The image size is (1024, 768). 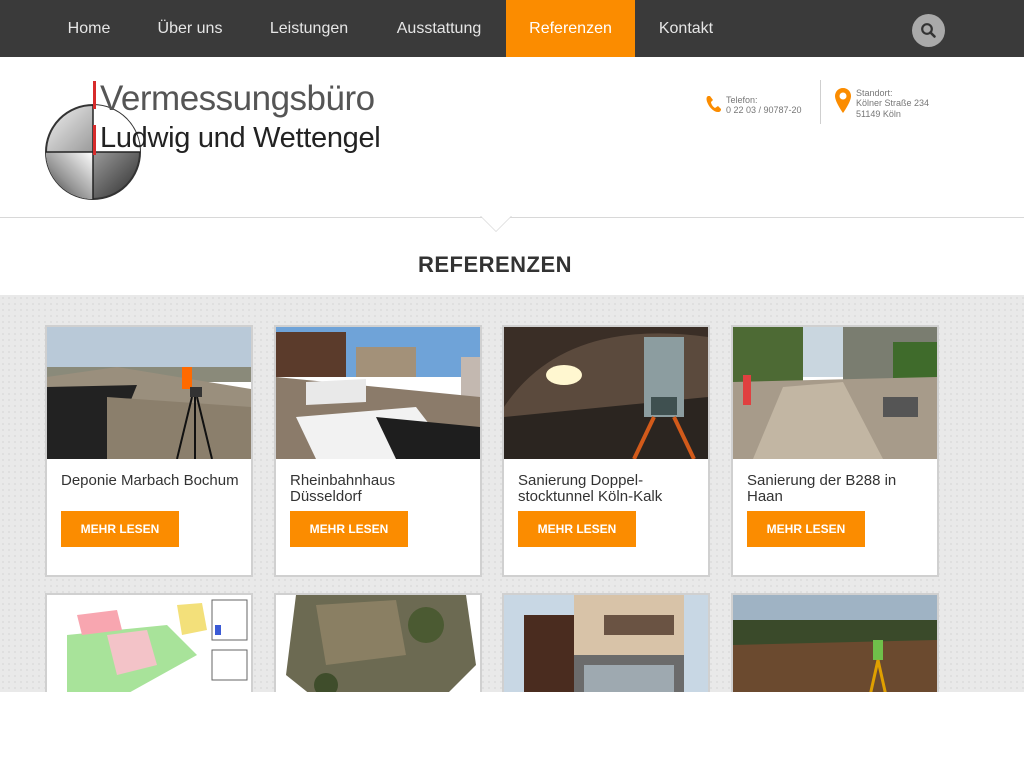 I want to click on nav-leistungen: Leistungen, so click(x=309, y=28).